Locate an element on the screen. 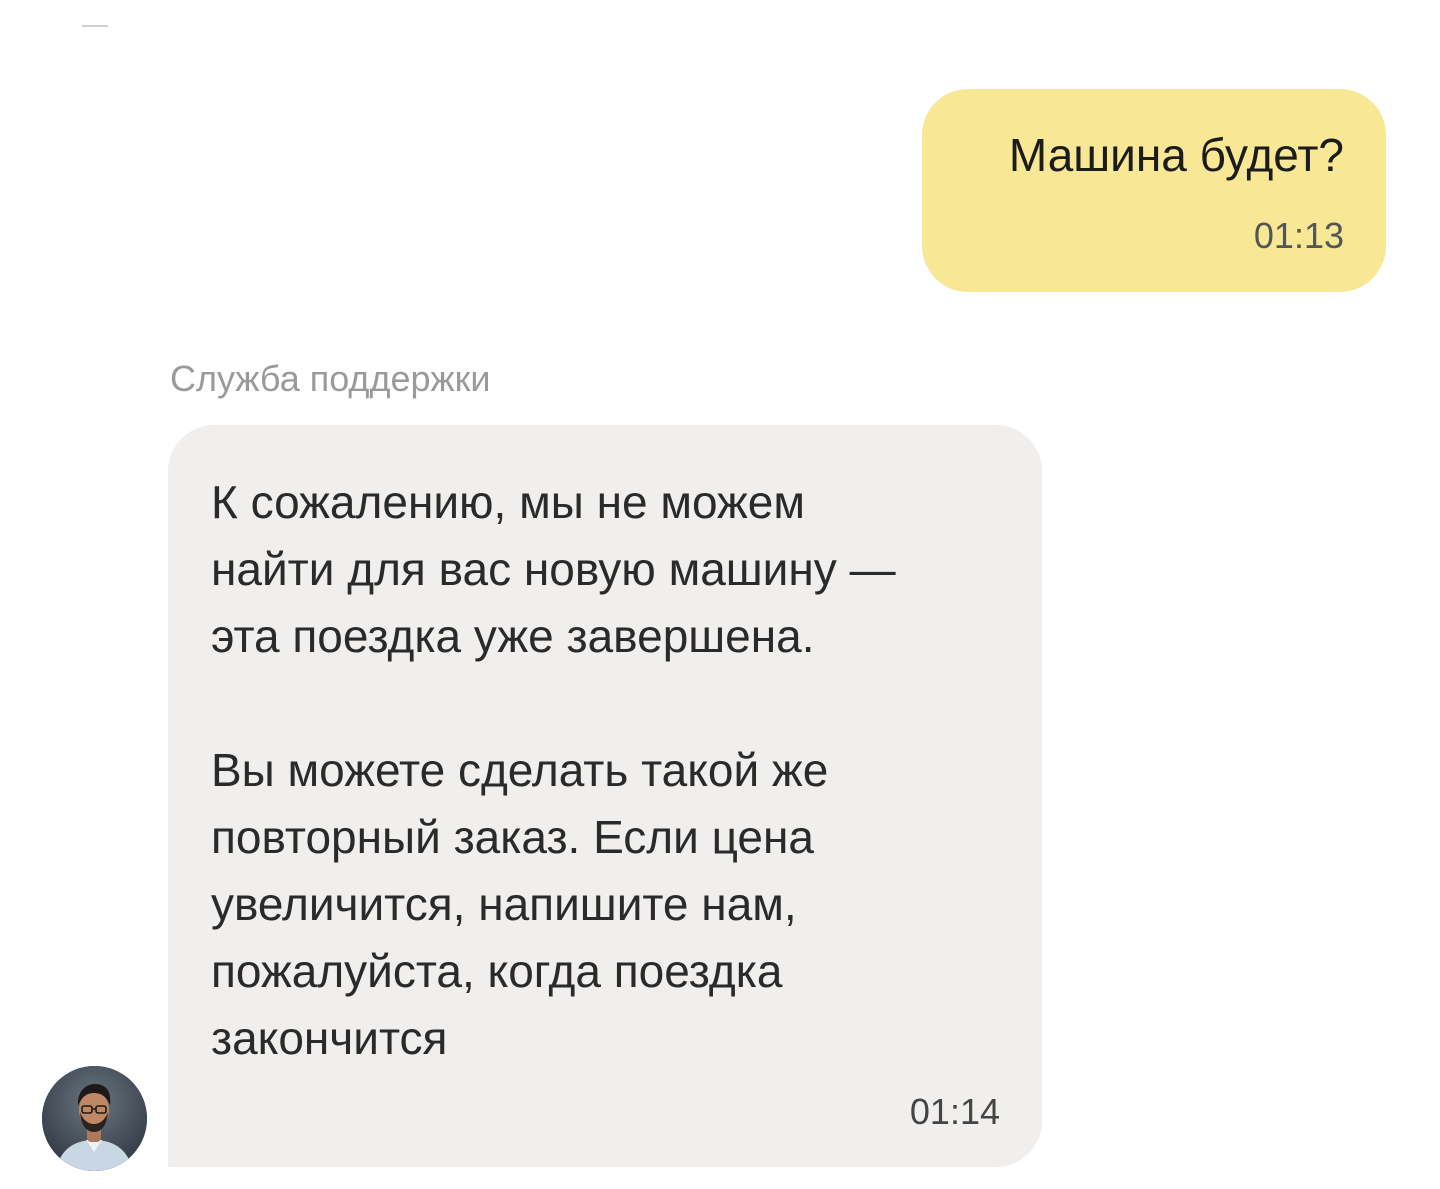 The image size is (1440, 1189). message-line: найти для вас новую машину — is located at coordinates (553, 569).